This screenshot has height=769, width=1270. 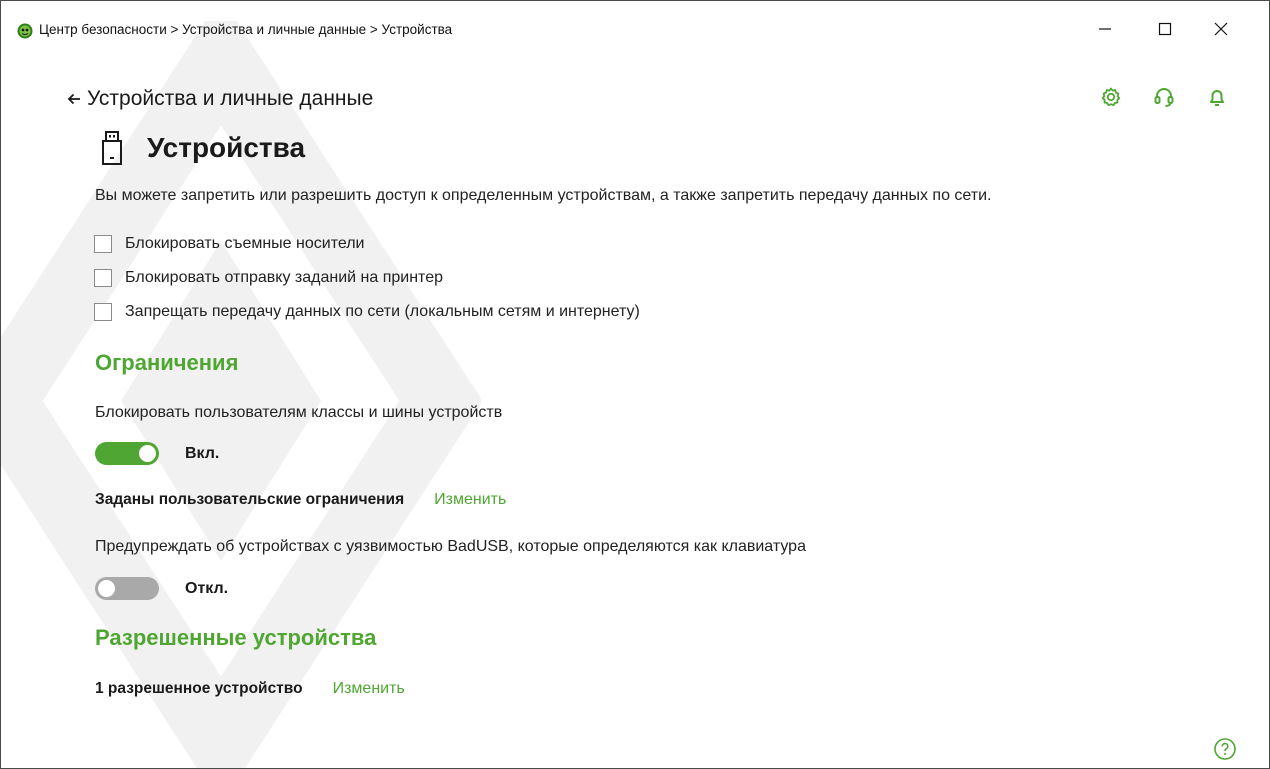 What do you see at coordinates (127, 588) in the screenshot?
I see `badusb-toggle` at bounding box center [127, 588].